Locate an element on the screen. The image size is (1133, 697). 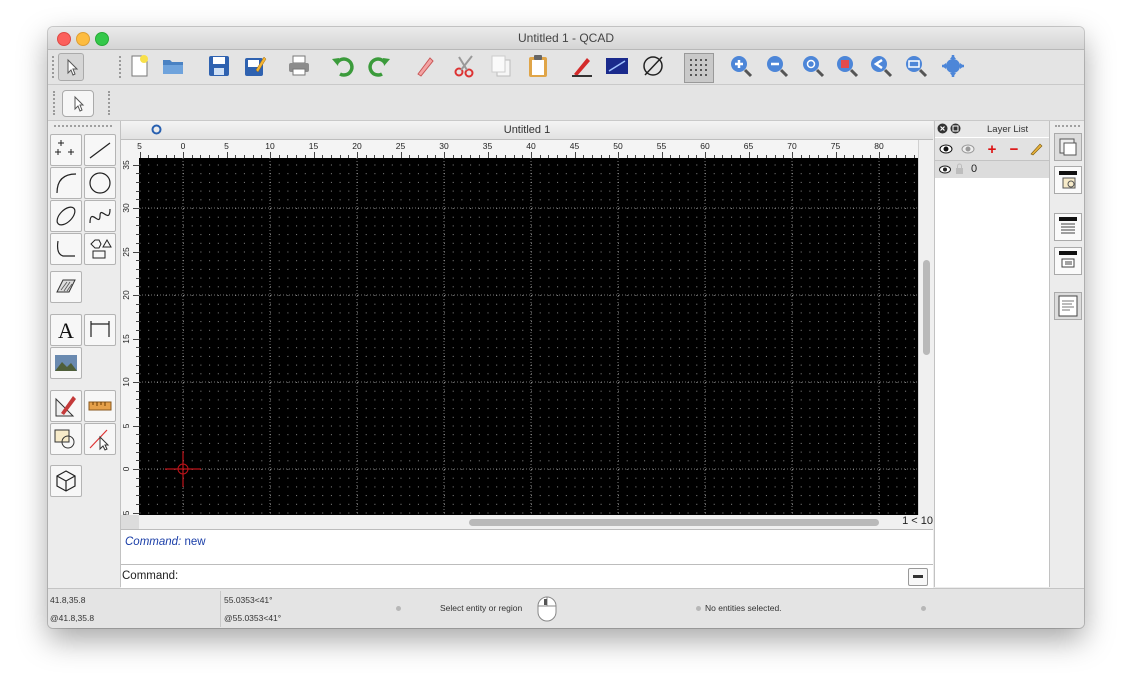
ruler-label: 15 is located at coordinates (126, 338).